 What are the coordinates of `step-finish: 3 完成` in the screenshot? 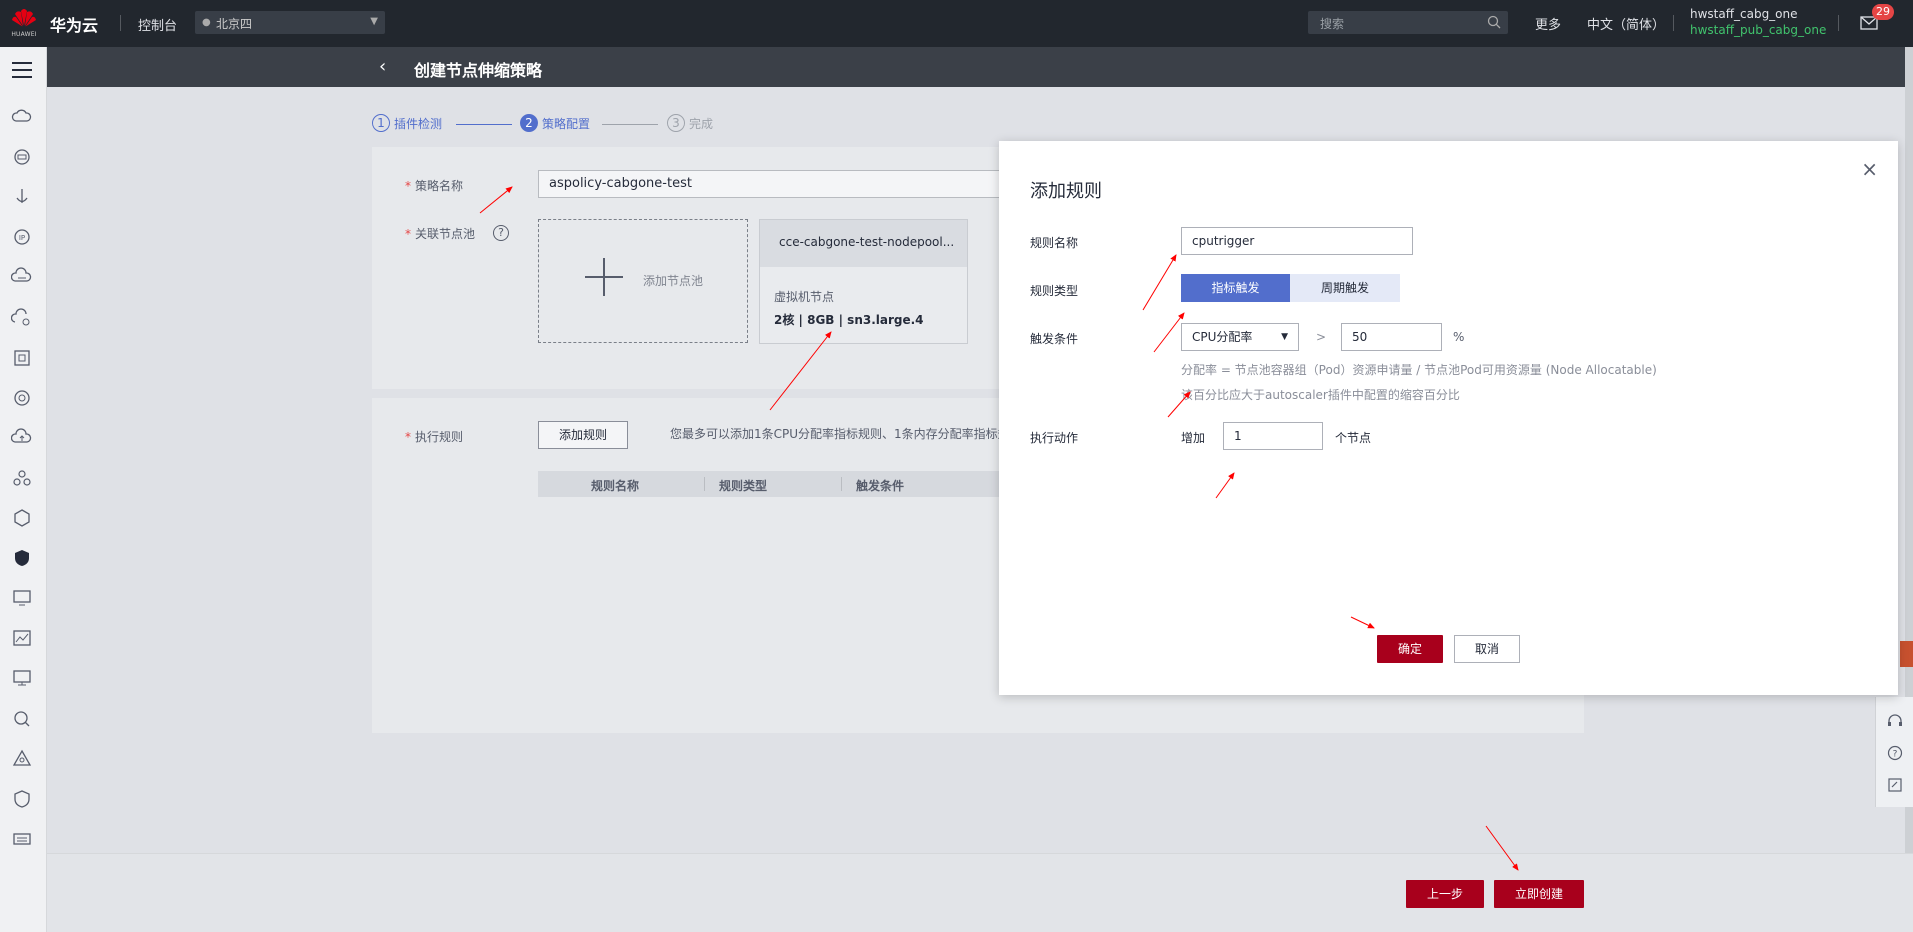 It's located at (690, 124).